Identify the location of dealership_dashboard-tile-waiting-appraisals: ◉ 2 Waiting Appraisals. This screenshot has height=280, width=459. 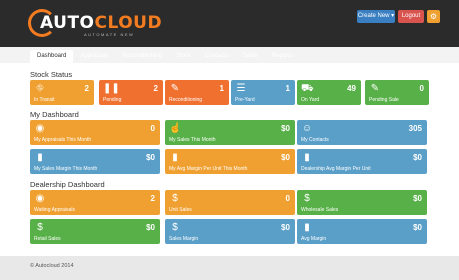
(95, 202).